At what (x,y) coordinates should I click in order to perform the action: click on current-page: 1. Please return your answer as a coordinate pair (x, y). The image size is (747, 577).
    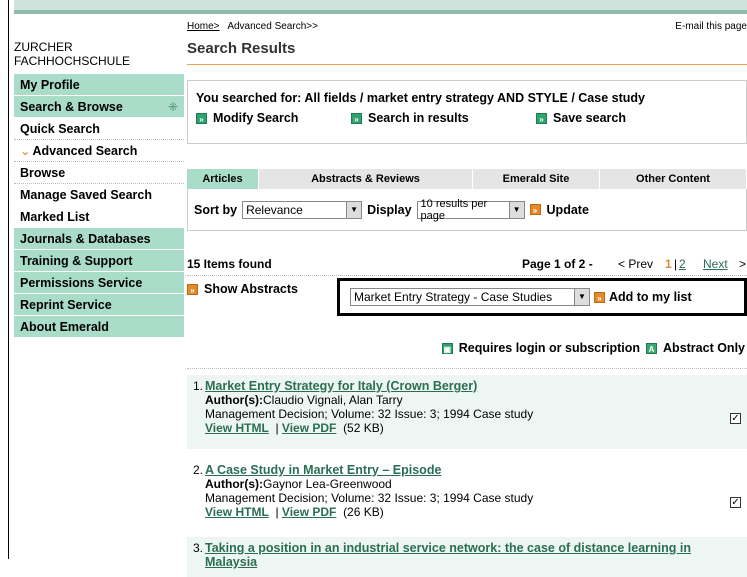
    Looking at the image, I should click on (668, 264).